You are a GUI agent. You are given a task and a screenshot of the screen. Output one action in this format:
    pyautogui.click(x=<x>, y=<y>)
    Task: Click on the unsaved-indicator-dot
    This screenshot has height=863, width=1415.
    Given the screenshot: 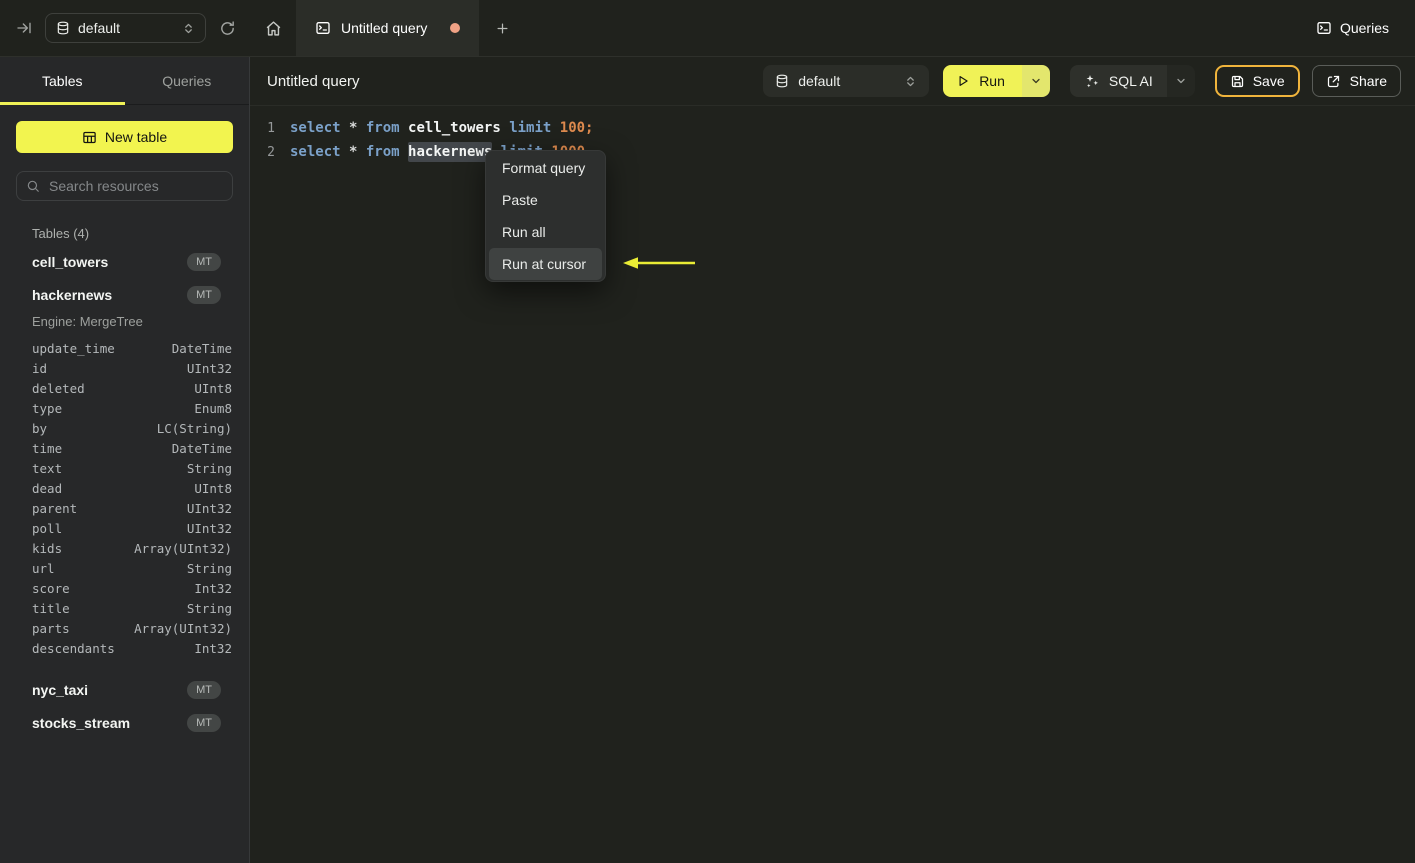 What is the action you would take?
    pyautogui.click(x=455, y=28)
    